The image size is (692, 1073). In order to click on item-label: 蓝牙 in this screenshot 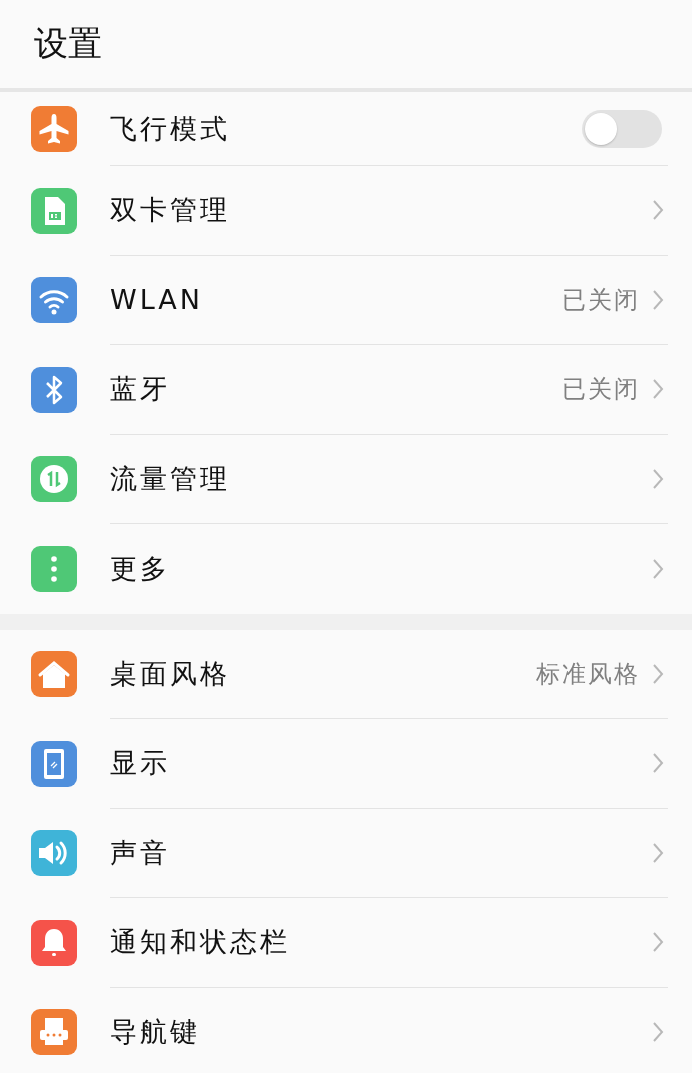, I will do `click(140, 389)`.